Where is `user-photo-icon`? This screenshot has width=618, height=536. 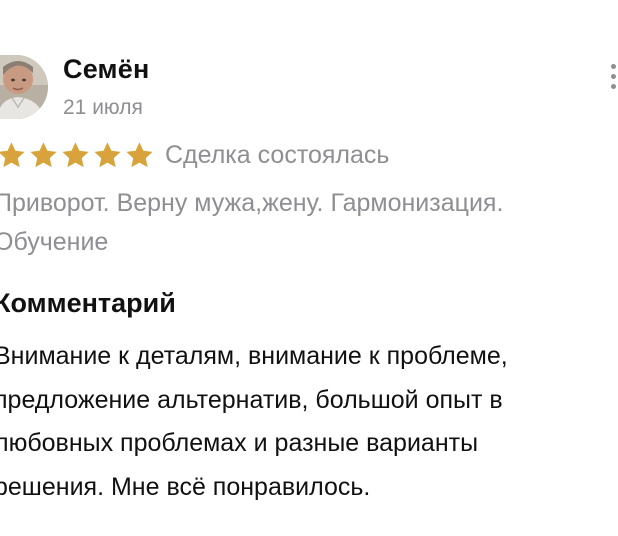
user-photo-icon is located at coordinates (24, 87).